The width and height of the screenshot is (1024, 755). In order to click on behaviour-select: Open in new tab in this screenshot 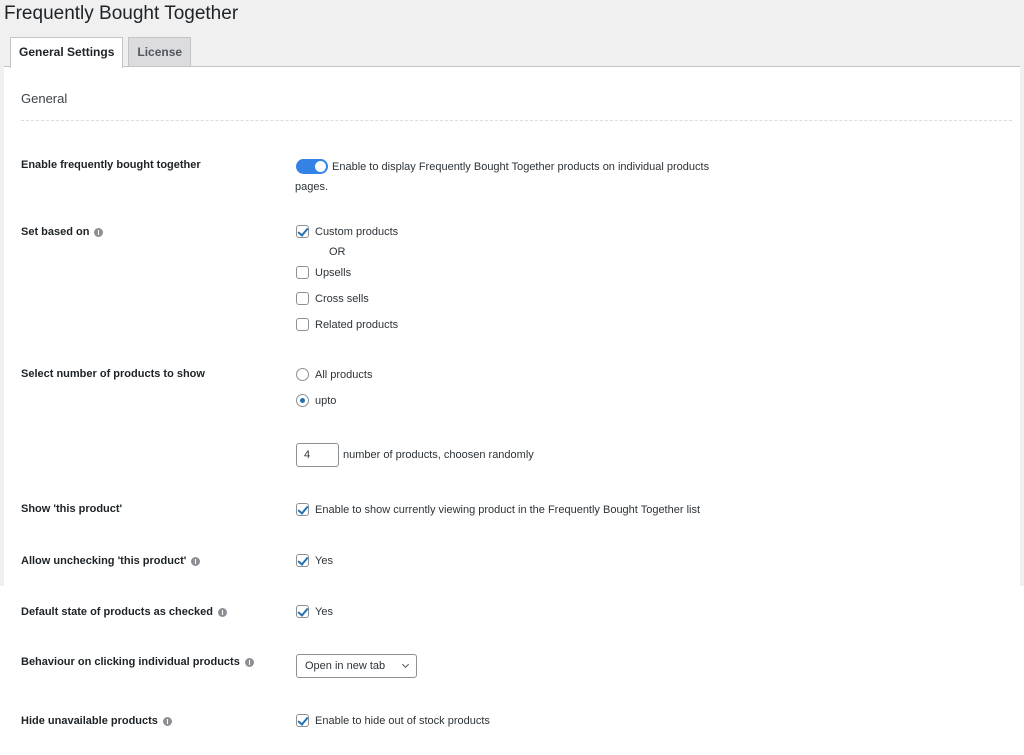, I will do `click(356, 666)`.